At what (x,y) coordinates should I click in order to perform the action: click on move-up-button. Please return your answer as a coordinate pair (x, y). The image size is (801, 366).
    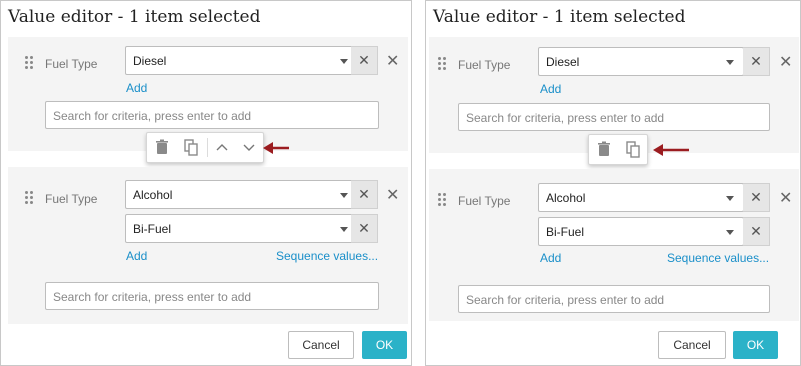
    Looking at the image, I should click on (223, 147).